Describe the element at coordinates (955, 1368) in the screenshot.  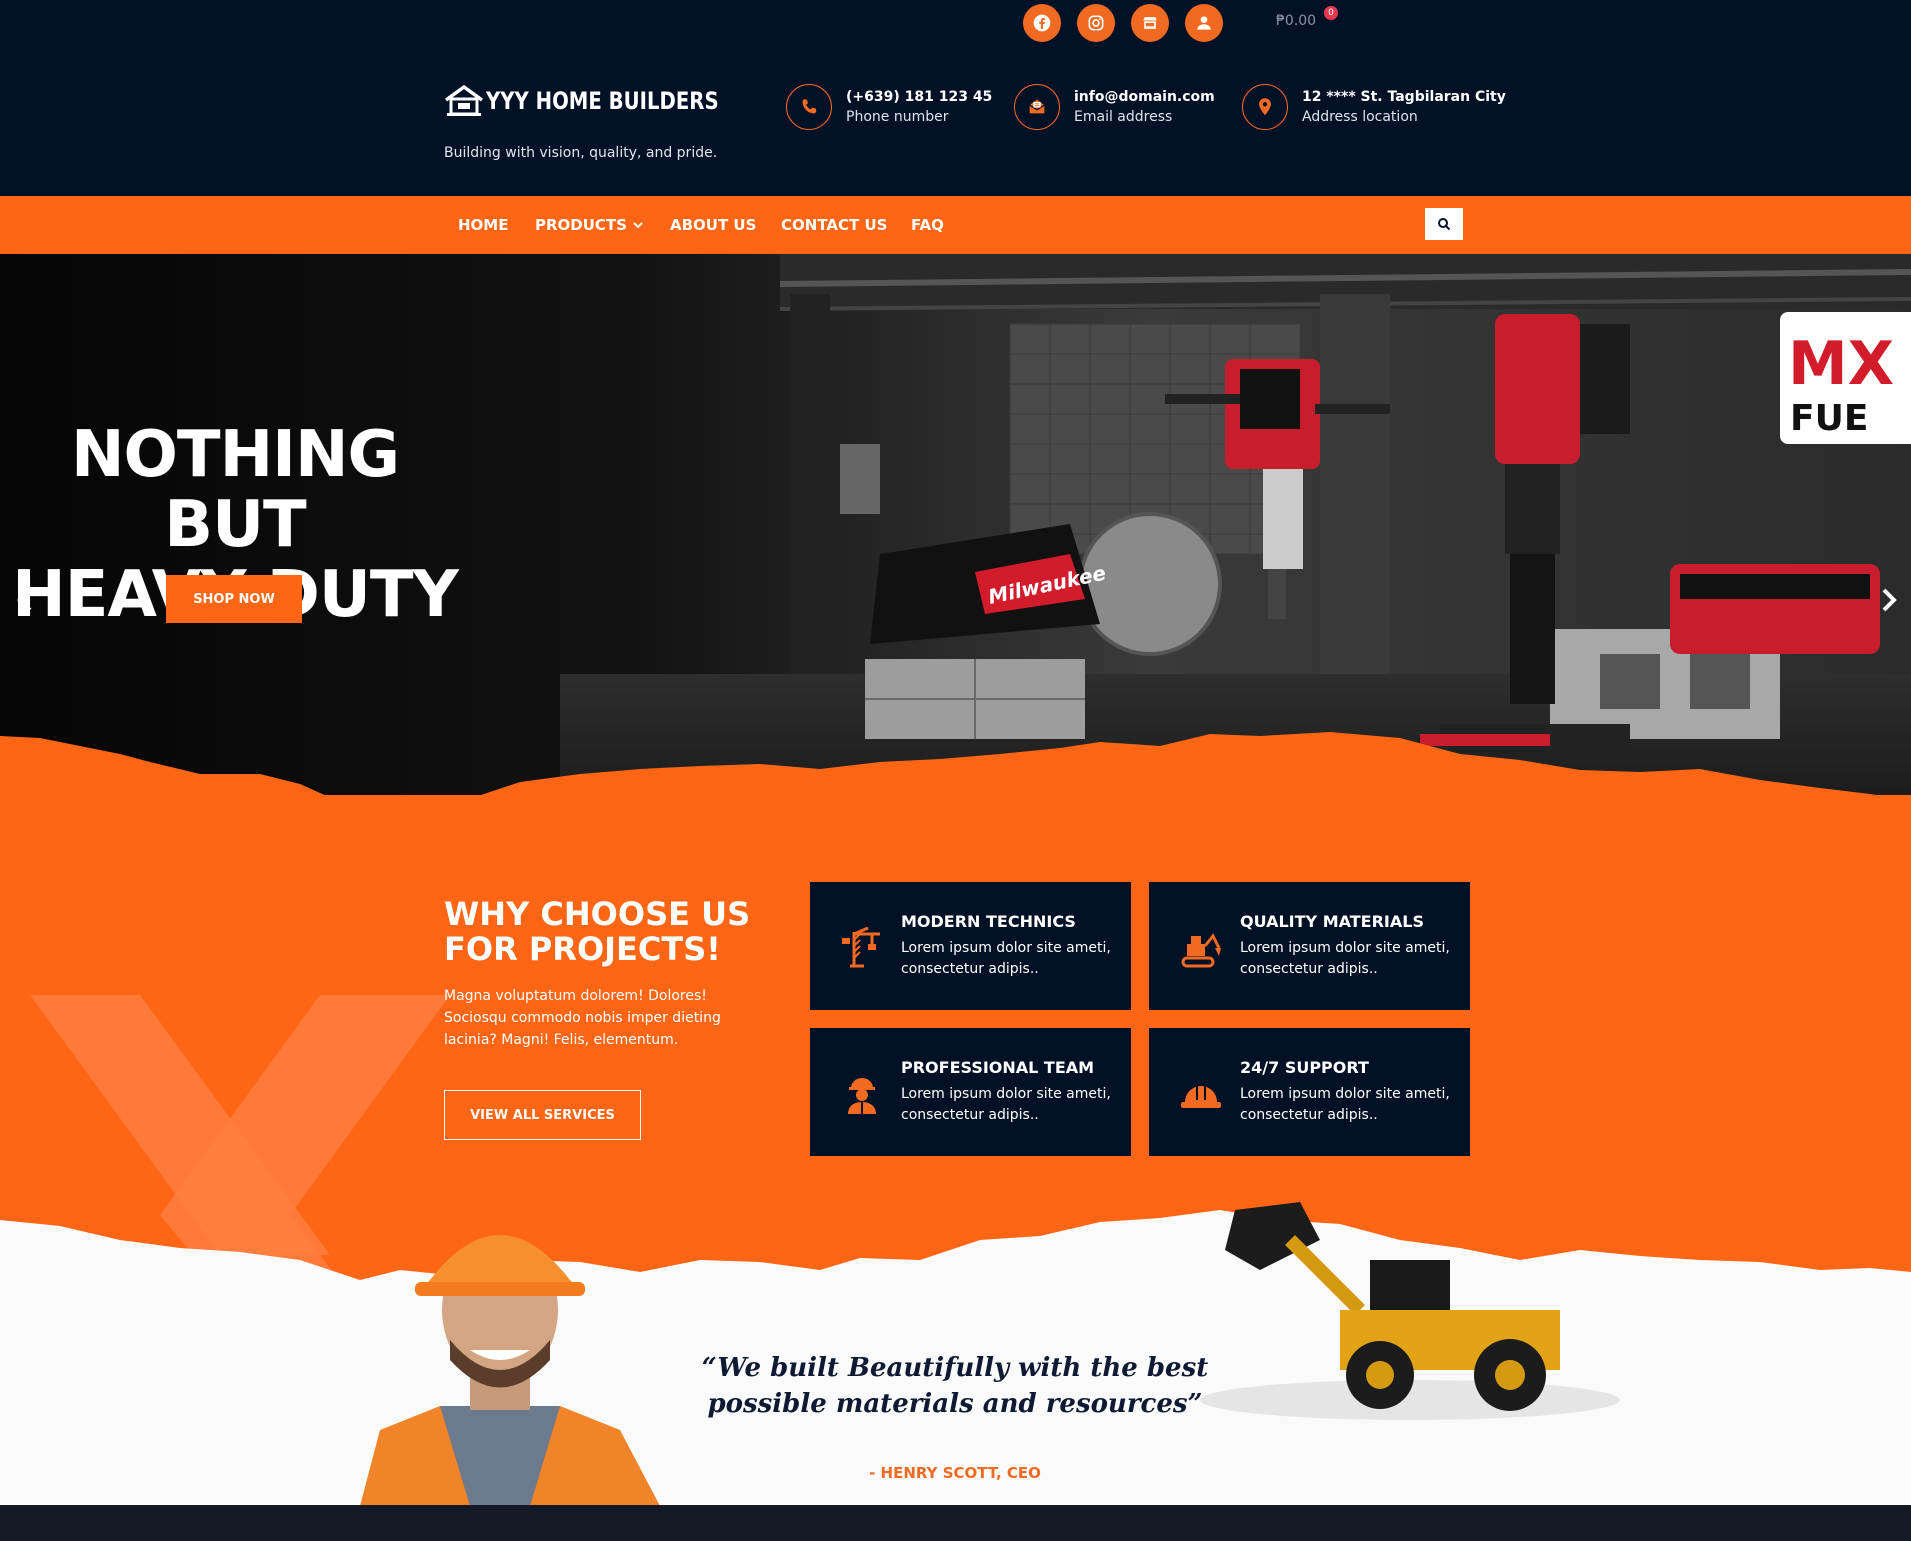
I see `quote-line1: “We built Beautifully with the best` at that location.